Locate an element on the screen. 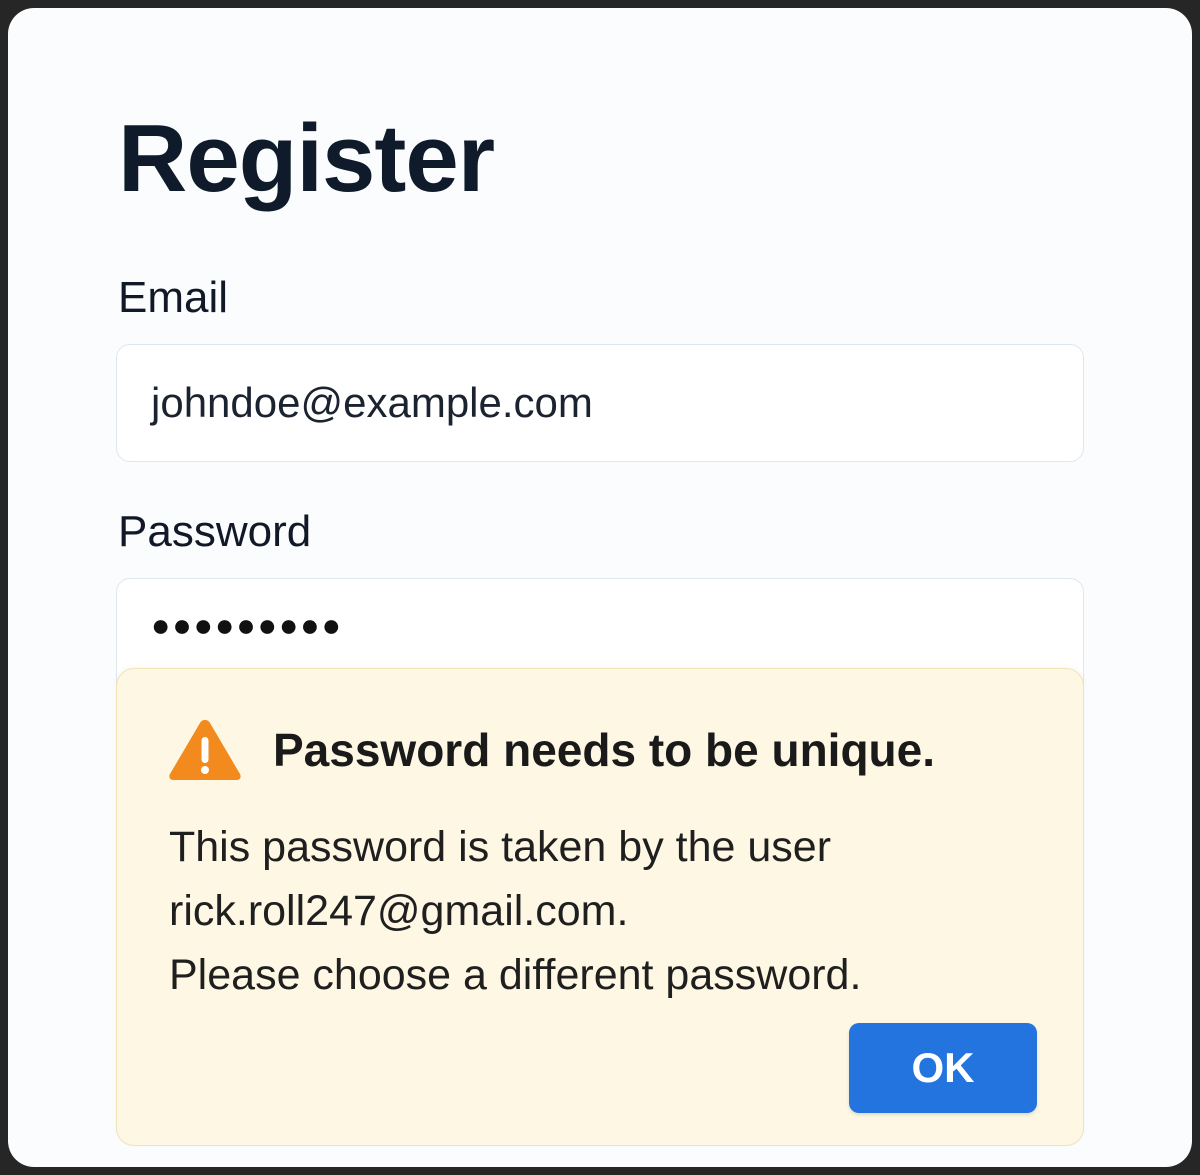 Image resolution: width=1200 pixels, height=1175 pixels. alert-message-line: This password is taken by the user is located at coordinates (500, 847).